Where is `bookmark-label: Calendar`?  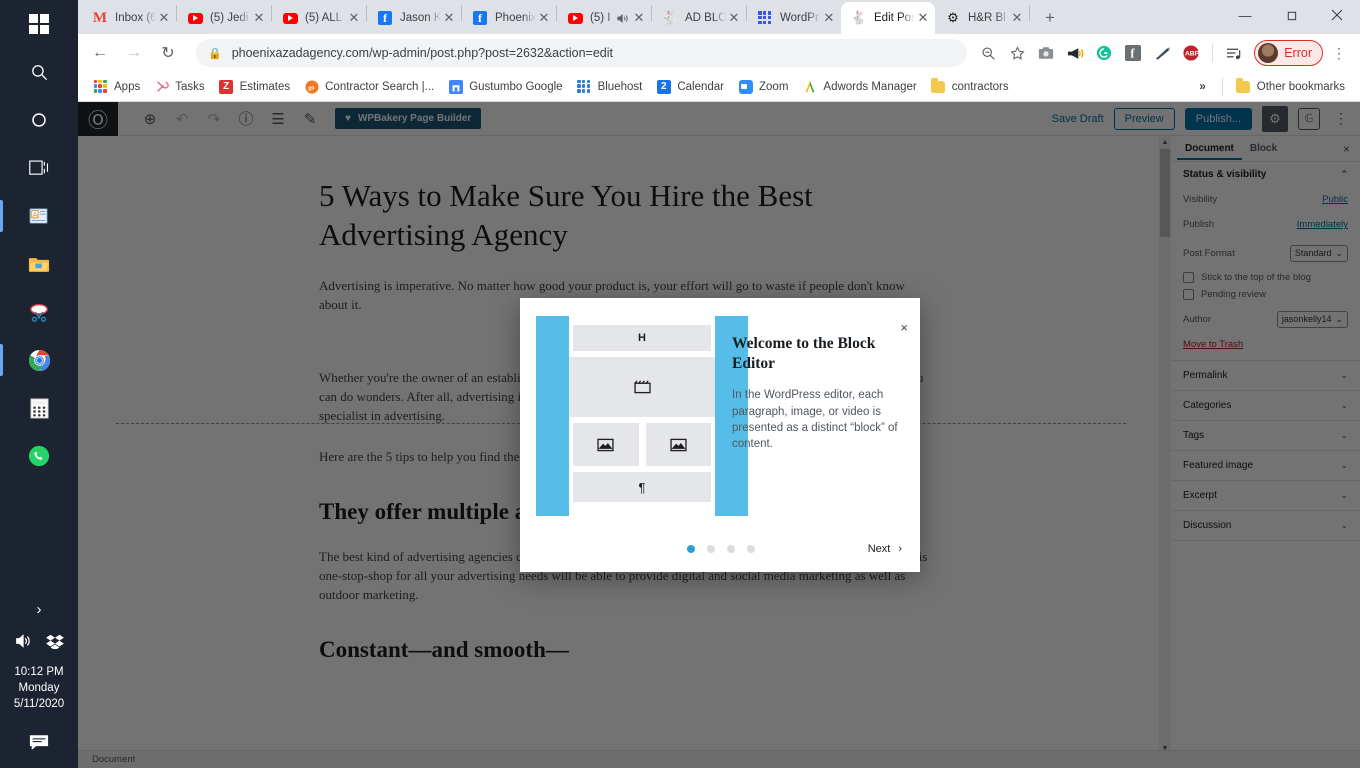
bookmark-label: Calendar is located at coordinates (700, 86).